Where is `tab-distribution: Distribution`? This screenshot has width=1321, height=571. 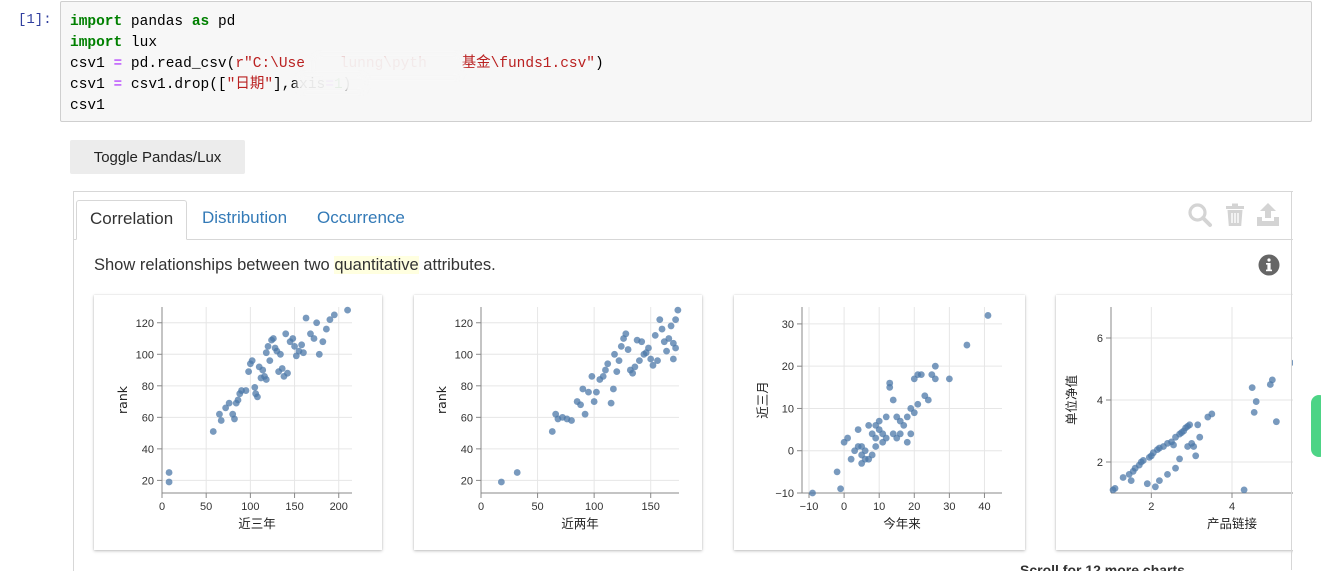 tab-distribution: Distribution is located at coordinates (244, 219).